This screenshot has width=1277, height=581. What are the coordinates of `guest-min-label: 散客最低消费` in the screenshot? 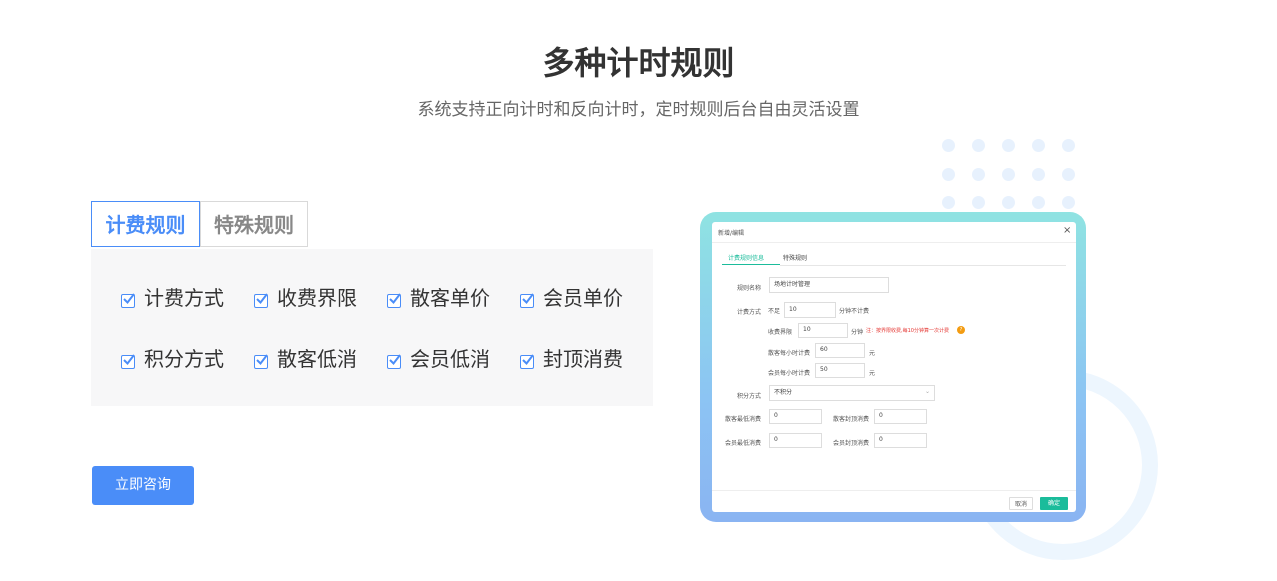 It's located at (743, 419).